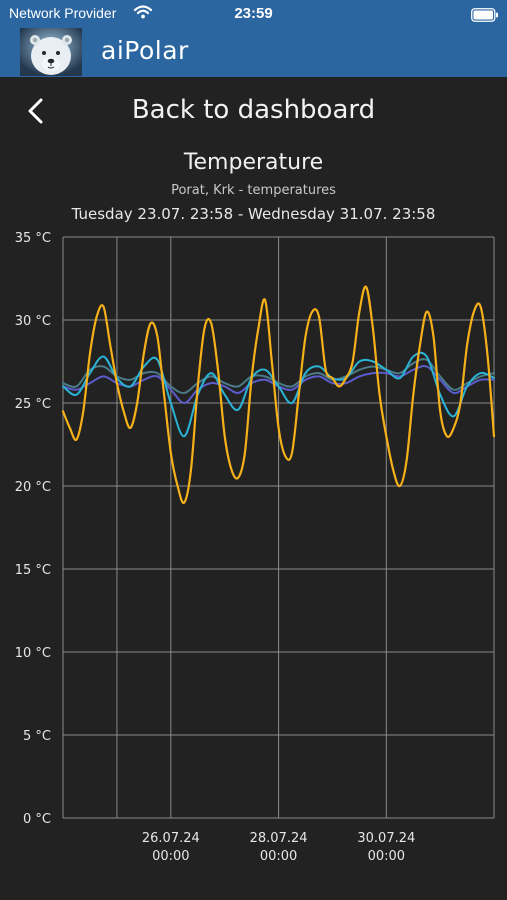  I want to click on battery-icon, so click(485, 16).